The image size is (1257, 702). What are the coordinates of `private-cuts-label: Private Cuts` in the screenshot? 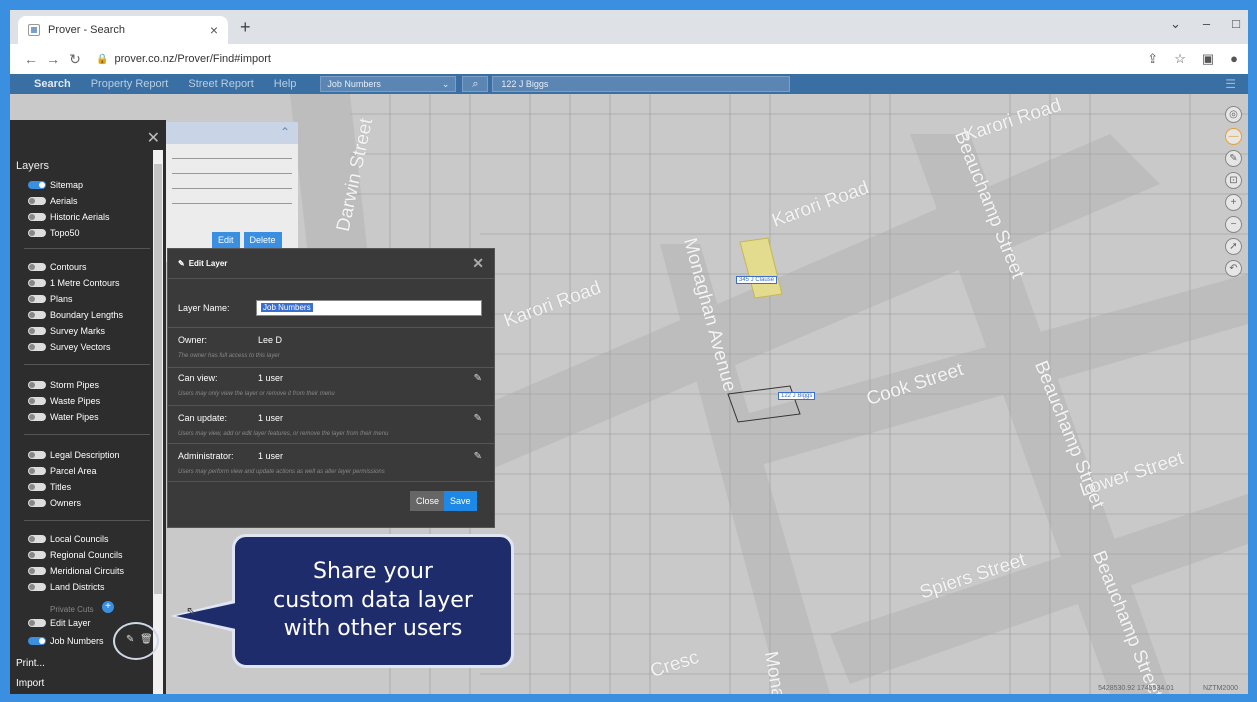 It's located at (72, 609).